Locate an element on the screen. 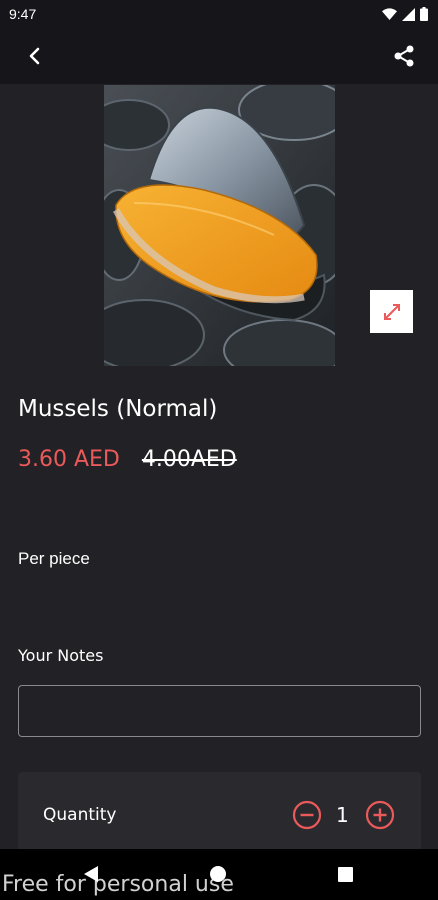 This screenshot has height=900, width=438. quantity-value: 1 is located at coordinates (342, 815).